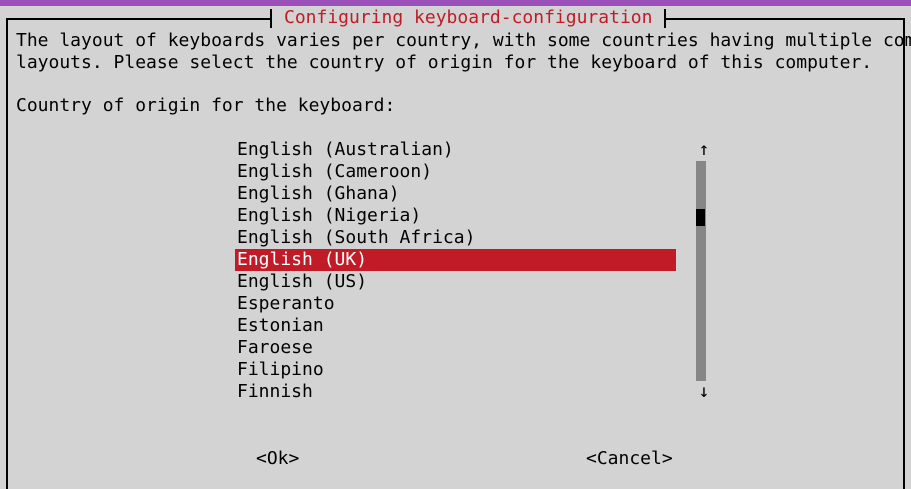 The width and height of the screenshot is (911, 489). Describe the element at coordinates (455, 150) in the screenshot. I see `list-item: English (Australian)` at that location.